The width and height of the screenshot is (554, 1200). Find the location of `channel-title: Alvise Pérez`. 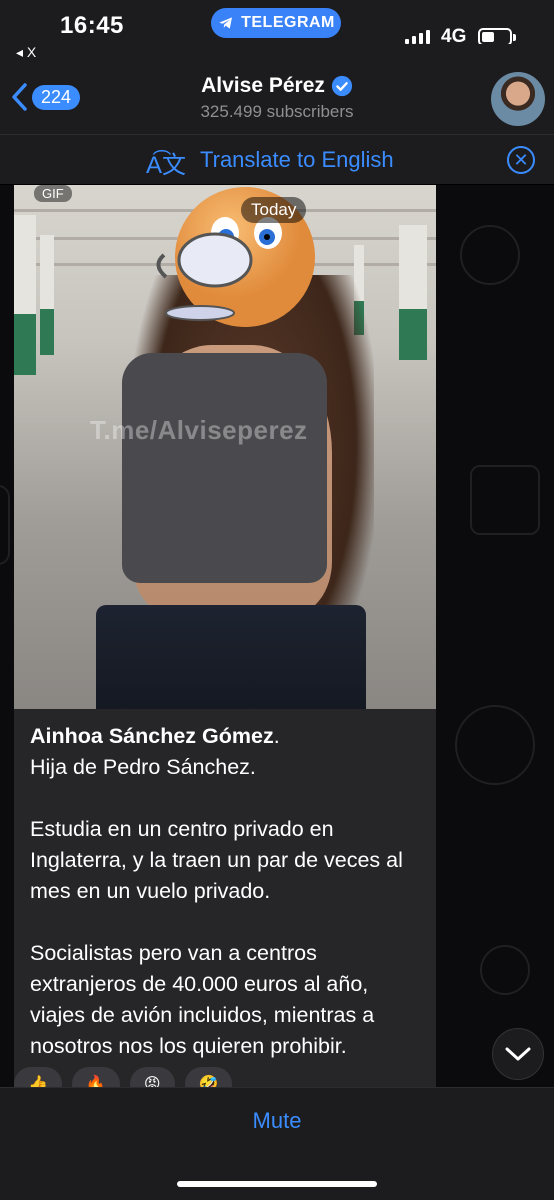

channel-title: Alvise Pérez is located at coordinates (277, 86).